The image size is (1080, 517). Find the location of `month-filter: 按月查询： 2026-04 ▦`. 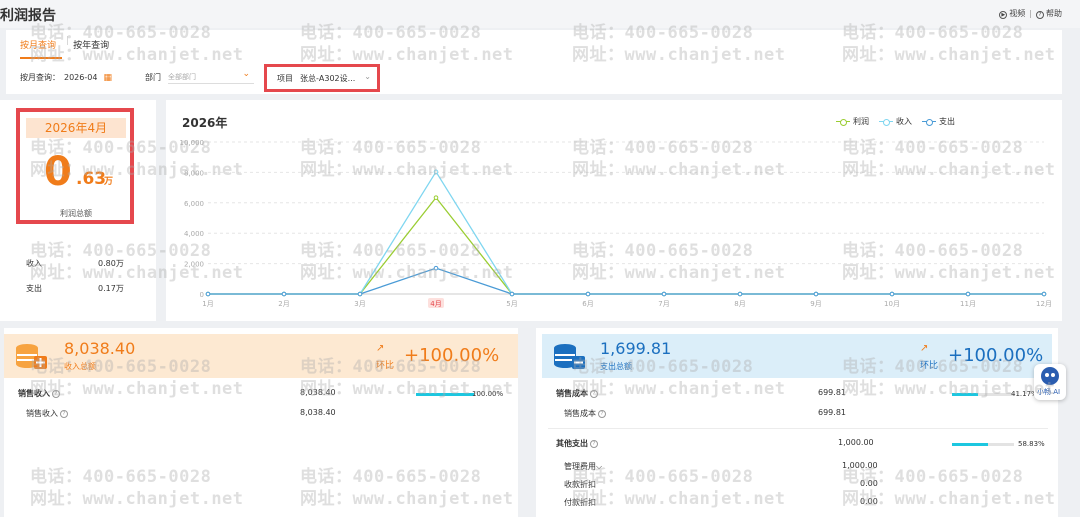

month-filter: 按月查询： 2026-04 ▦ is located at coordinates (66, 77).